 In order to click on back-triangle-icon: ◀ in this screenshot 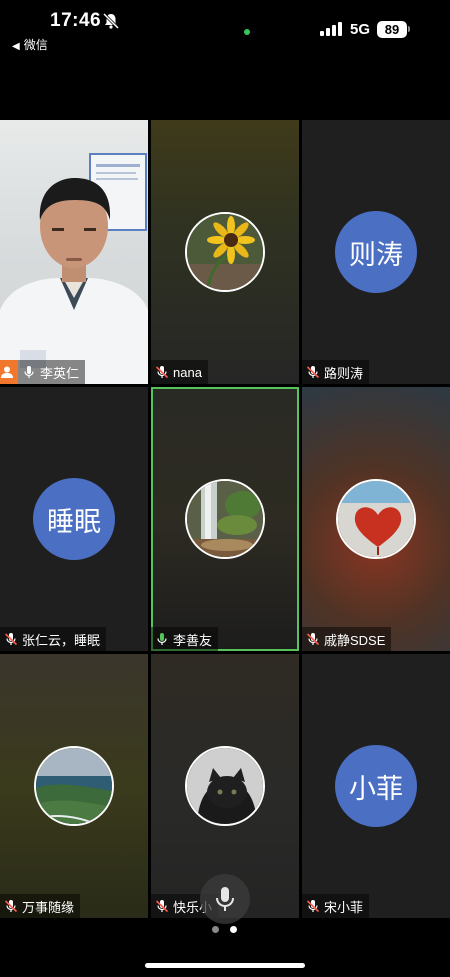, I will do `click(16, 46)`.